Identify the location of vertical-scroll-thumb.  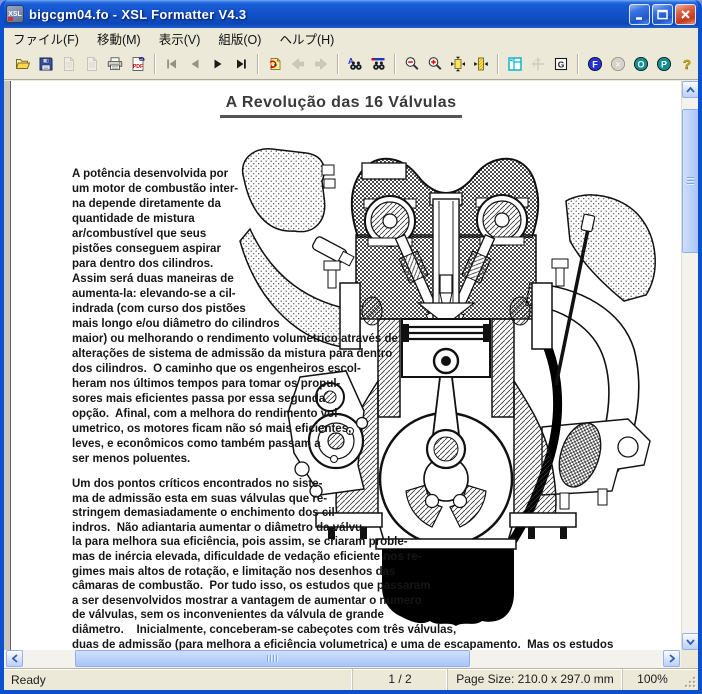
(690, 181).